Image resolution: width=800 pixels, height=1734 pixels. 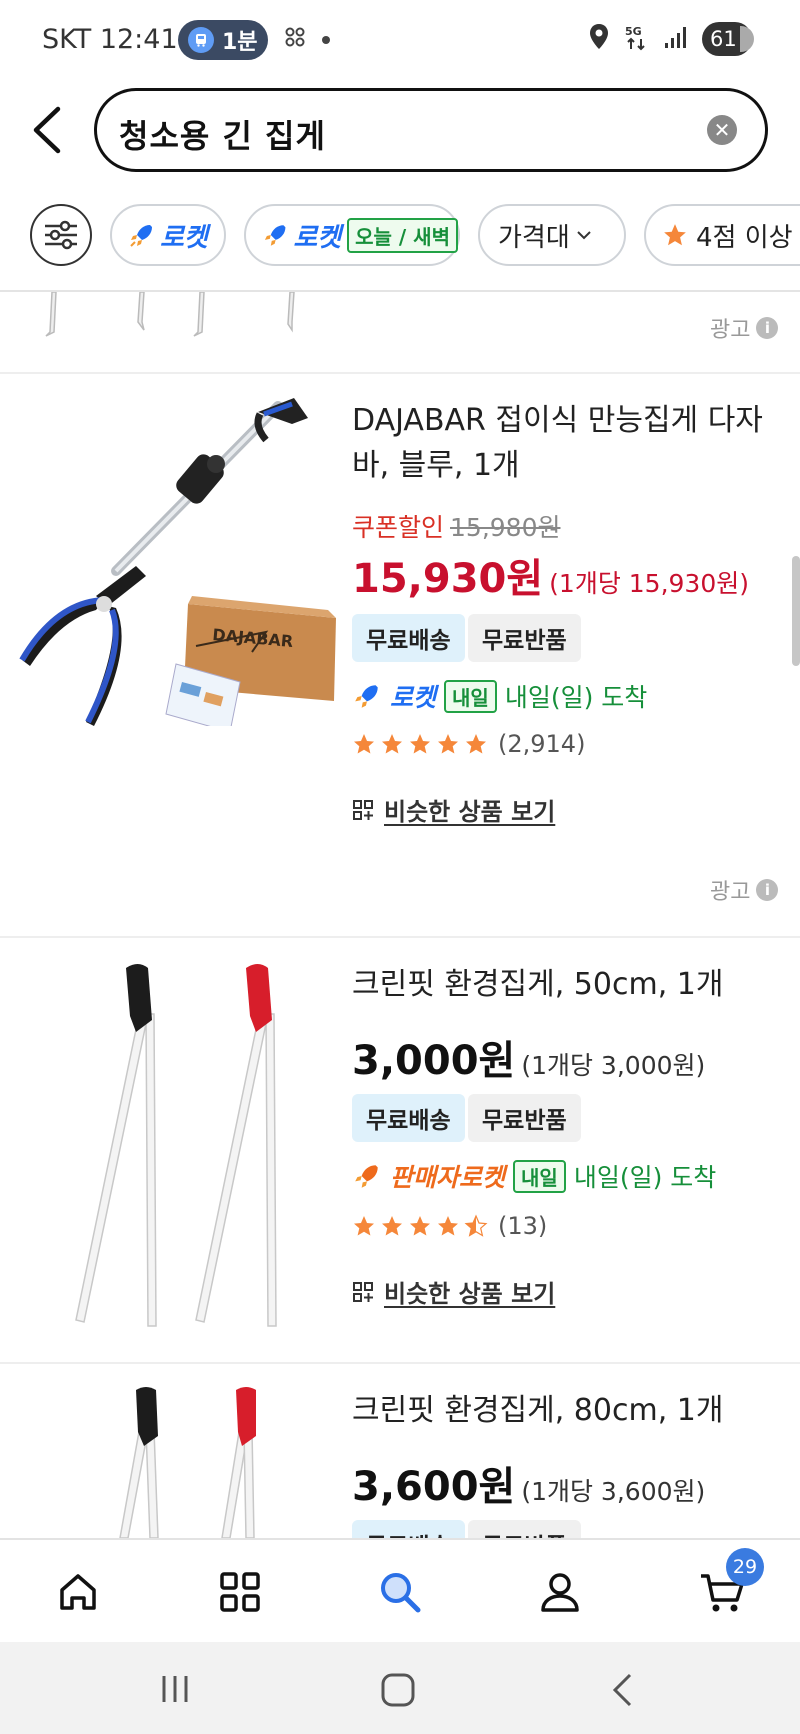 I want to click on delivery-brand: 판매자로켓, so click(x=448, y=1177).